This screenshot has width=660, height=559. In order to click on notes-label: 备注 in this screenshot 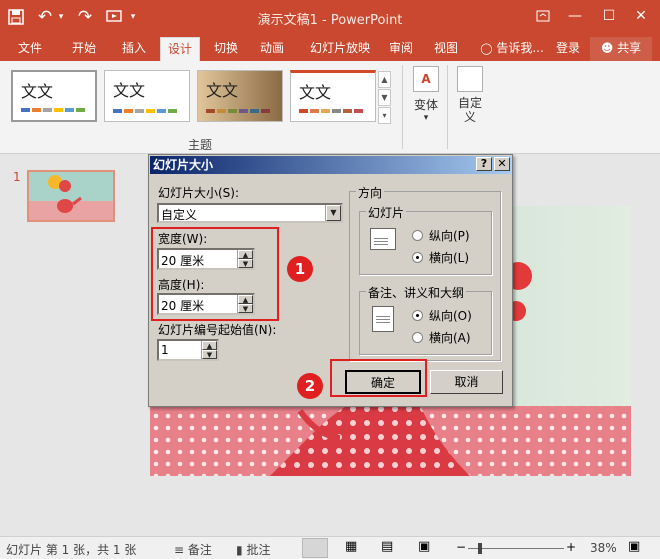, I will do `click(199, 550)`.